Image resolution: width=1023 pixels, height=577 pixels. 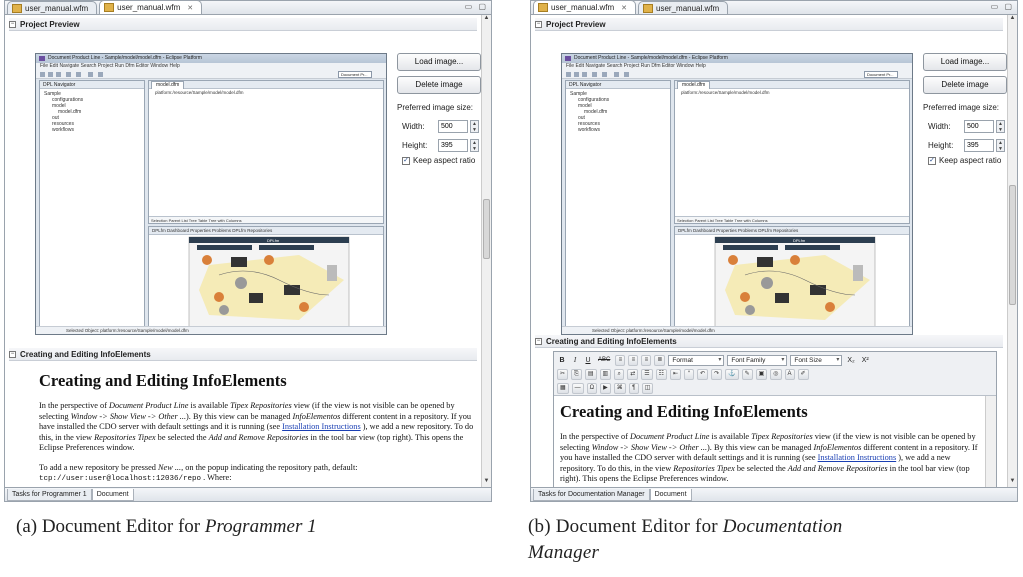 I want to click on undo-icon: ↶, so click(x=703, y=374).